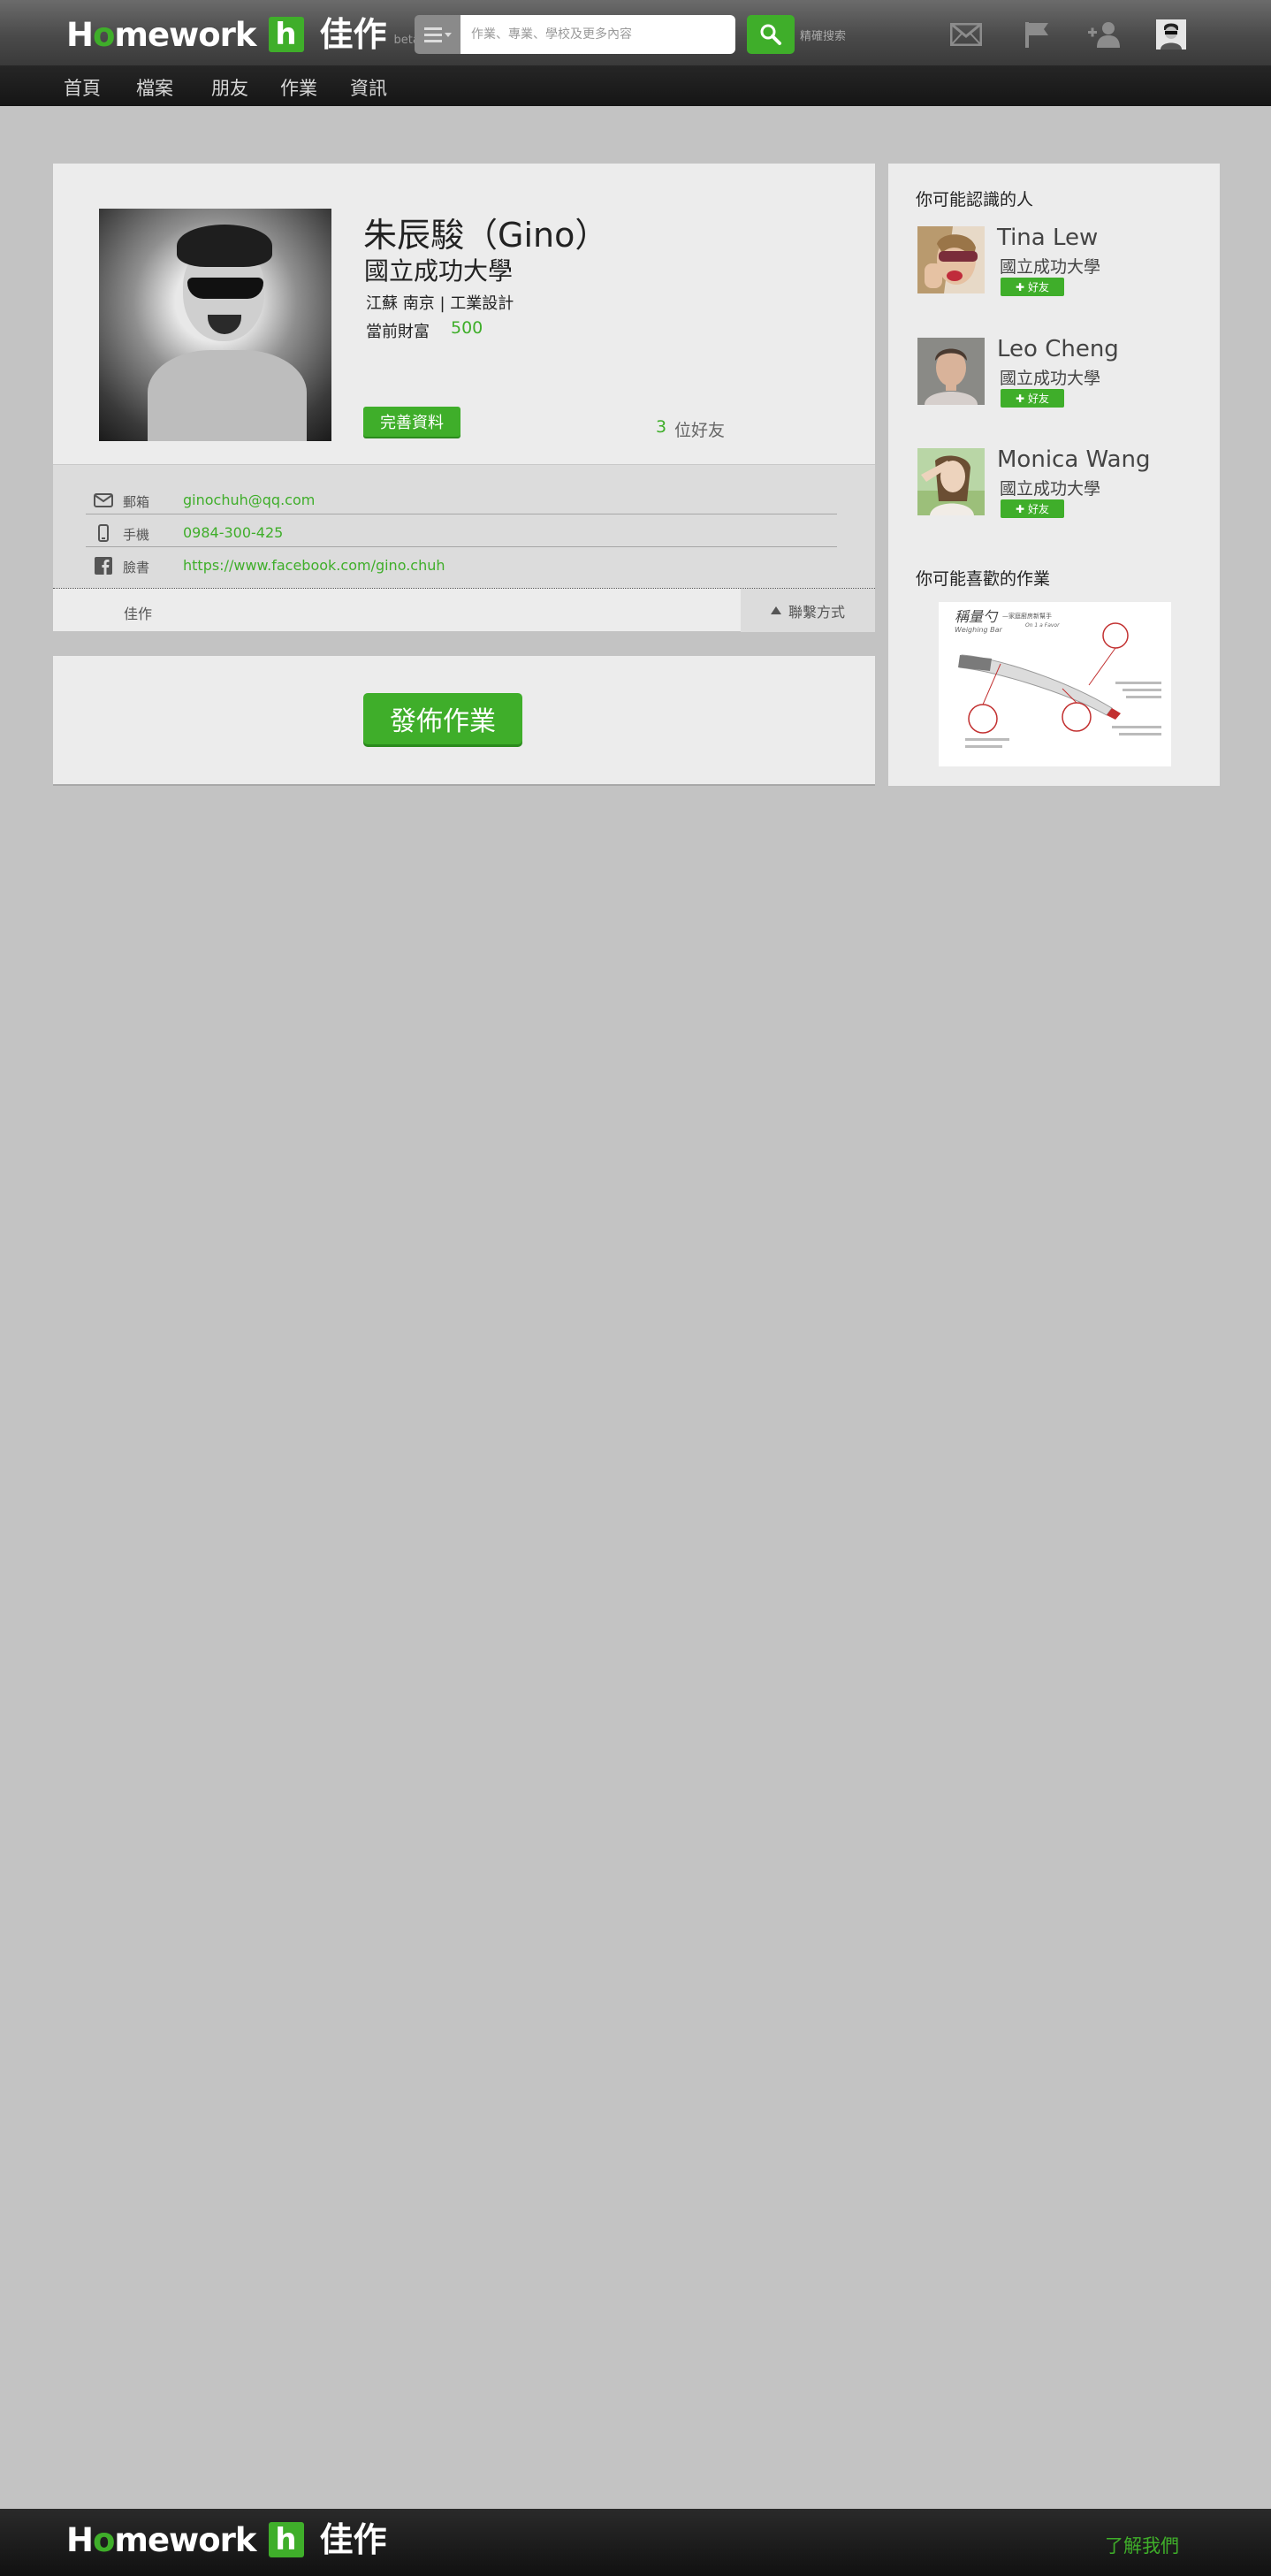  Describe the element at coordinates (635, 85) in the screenshot. I see `main-nav: 首頁 檔案 朋友 作業 資訊` at that location.